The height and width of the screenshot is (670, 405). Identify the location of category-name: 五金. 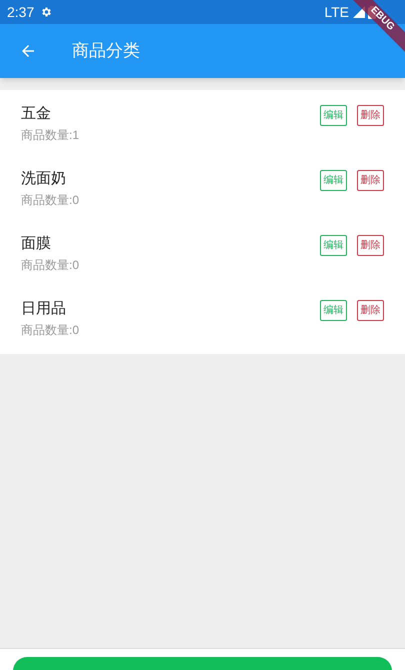
(36, 114).